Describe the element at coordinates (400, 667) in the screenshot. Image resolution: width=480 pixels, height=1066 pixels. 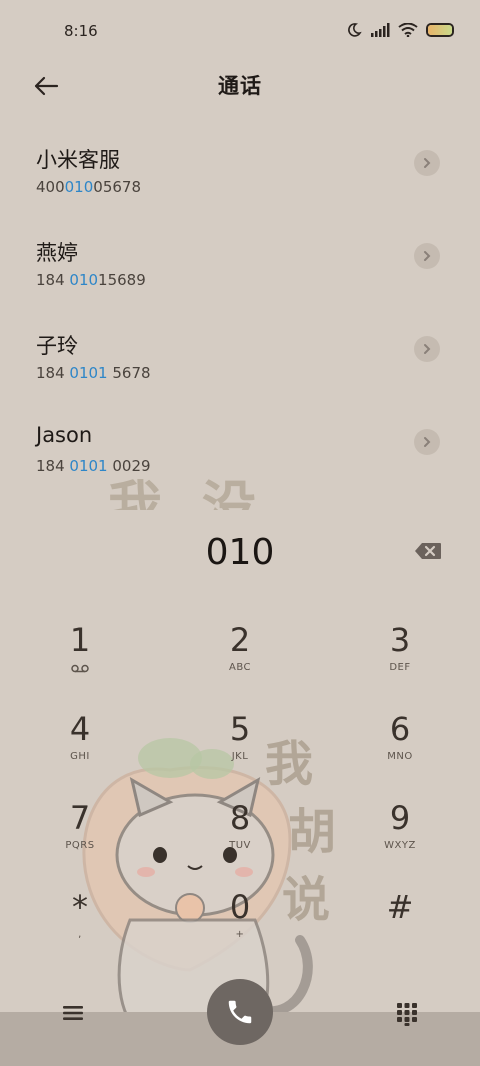
I see `key-letters: DEF` at that location.